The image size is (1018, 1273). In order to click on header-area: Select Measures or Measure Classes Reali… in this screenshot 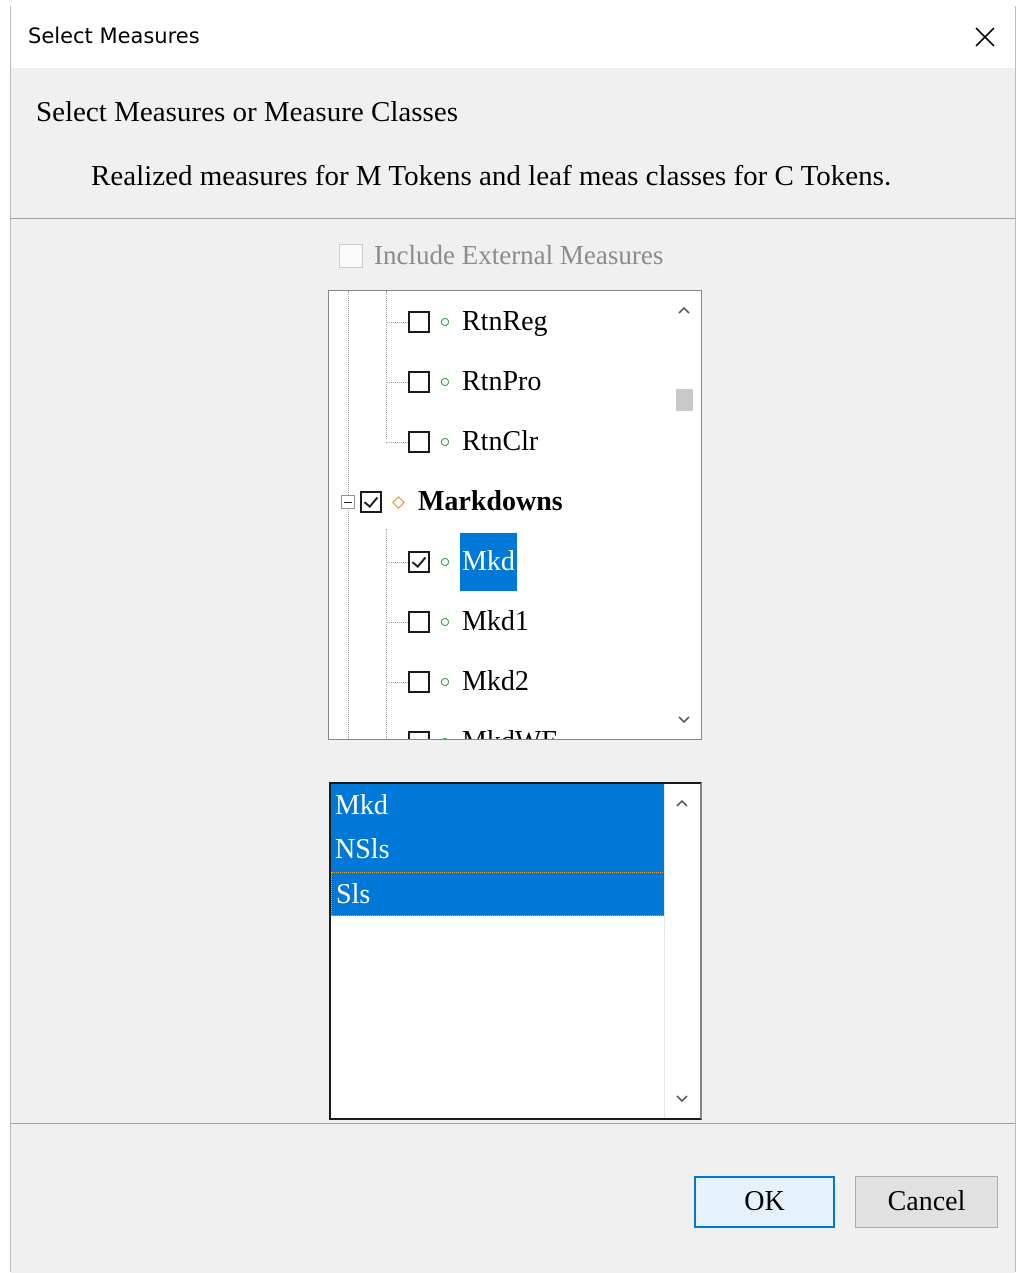, I will do `click(513, 143)`.